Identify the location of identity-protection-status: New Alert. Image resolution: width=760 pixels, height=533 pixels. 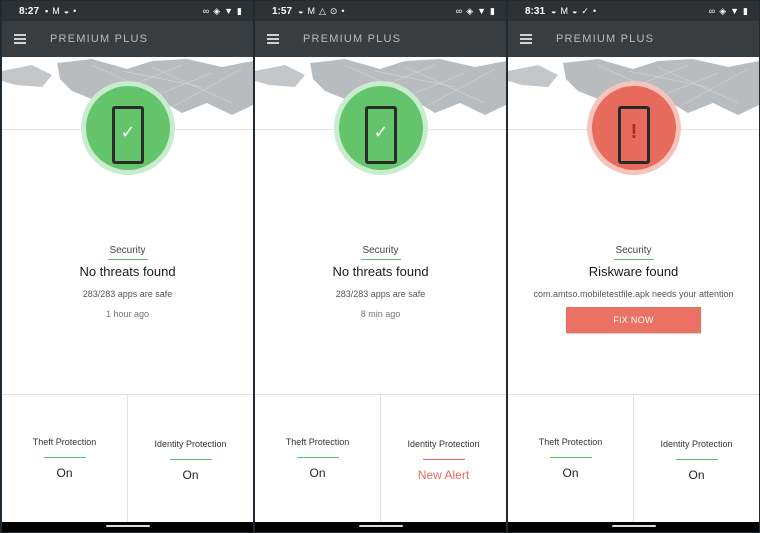
(443, 475).